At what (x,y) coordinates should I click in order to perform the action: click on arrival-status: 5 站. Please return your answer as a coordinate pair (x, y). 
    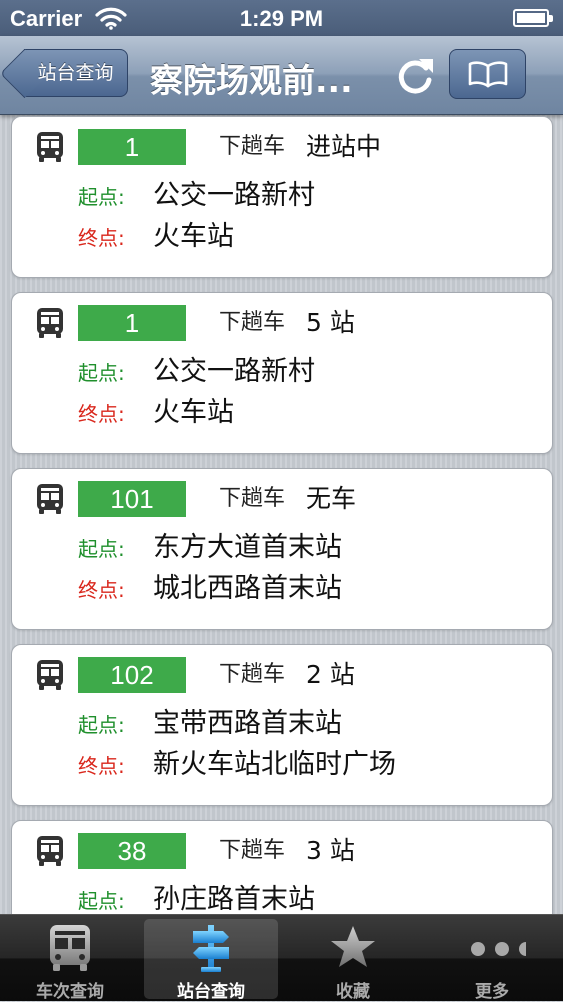
    Looking at the image, I should click on (330, 322).